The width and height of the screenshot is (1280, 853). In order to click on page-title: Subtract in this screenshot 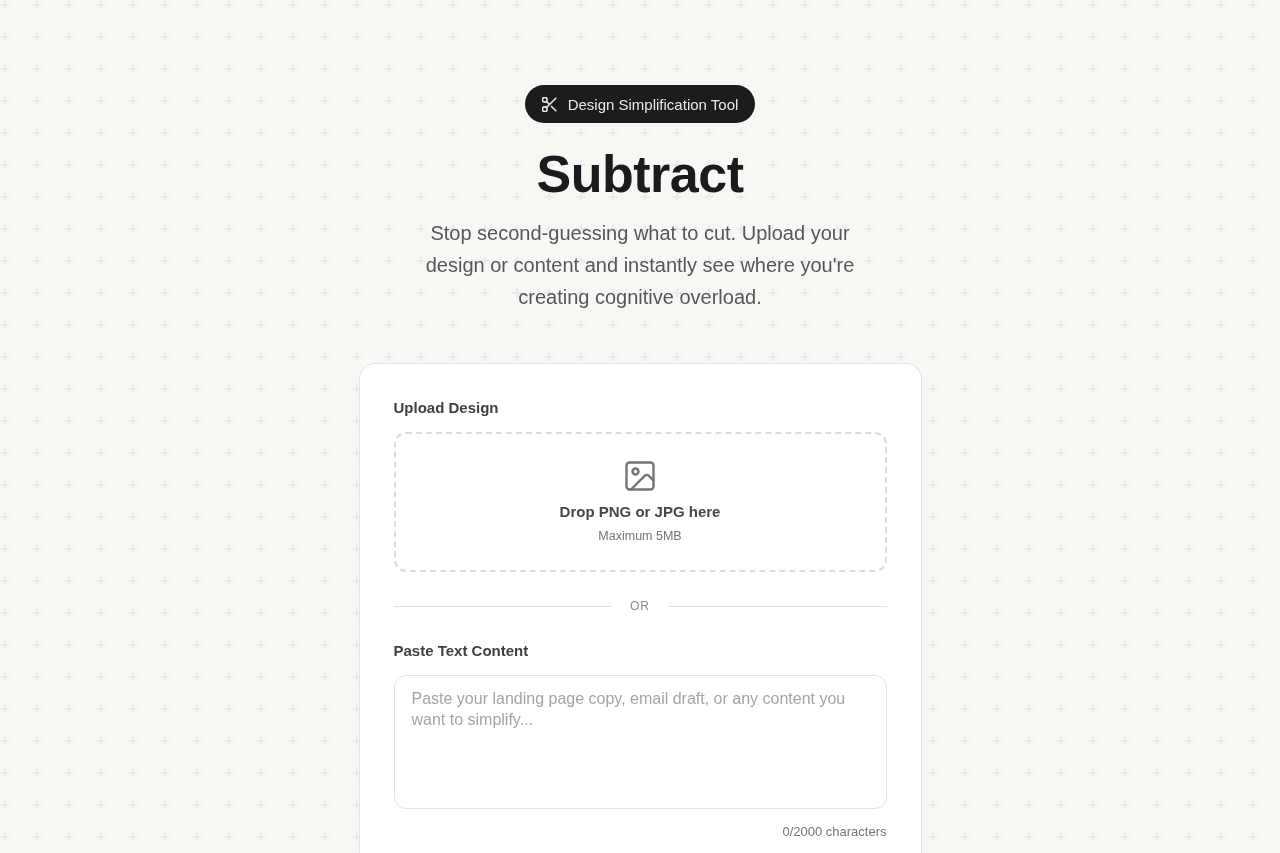, I will do `click(640, 174)`.